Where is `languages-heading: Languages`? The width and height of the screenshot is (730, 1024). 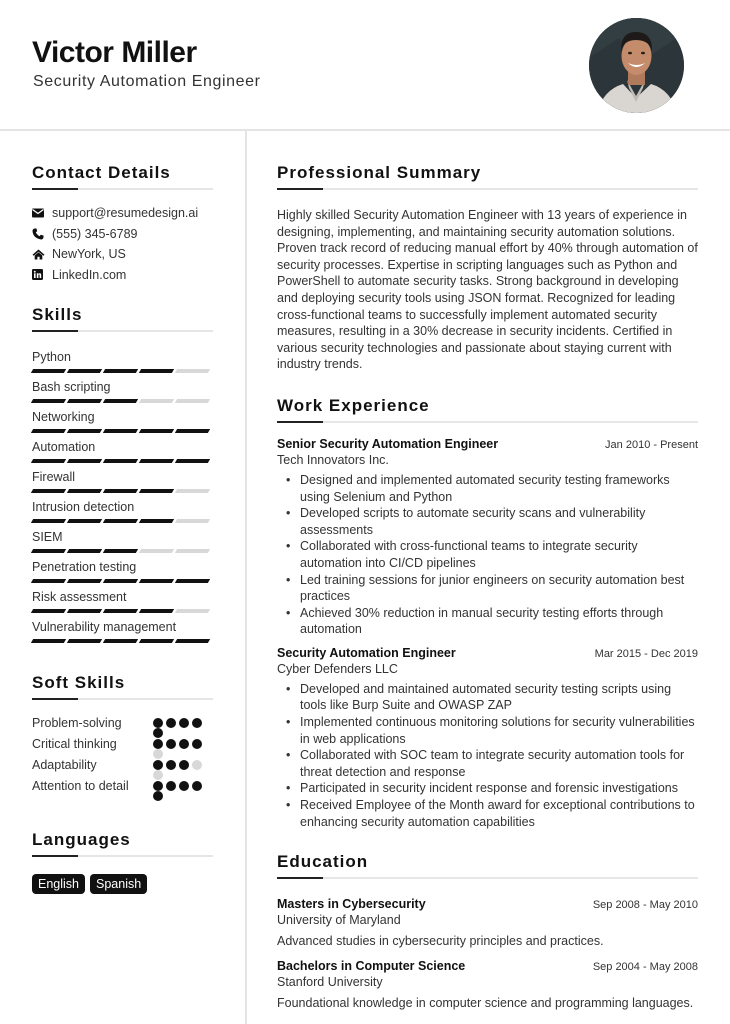
languages-heading: Languages is located at coordinates (122, 843).